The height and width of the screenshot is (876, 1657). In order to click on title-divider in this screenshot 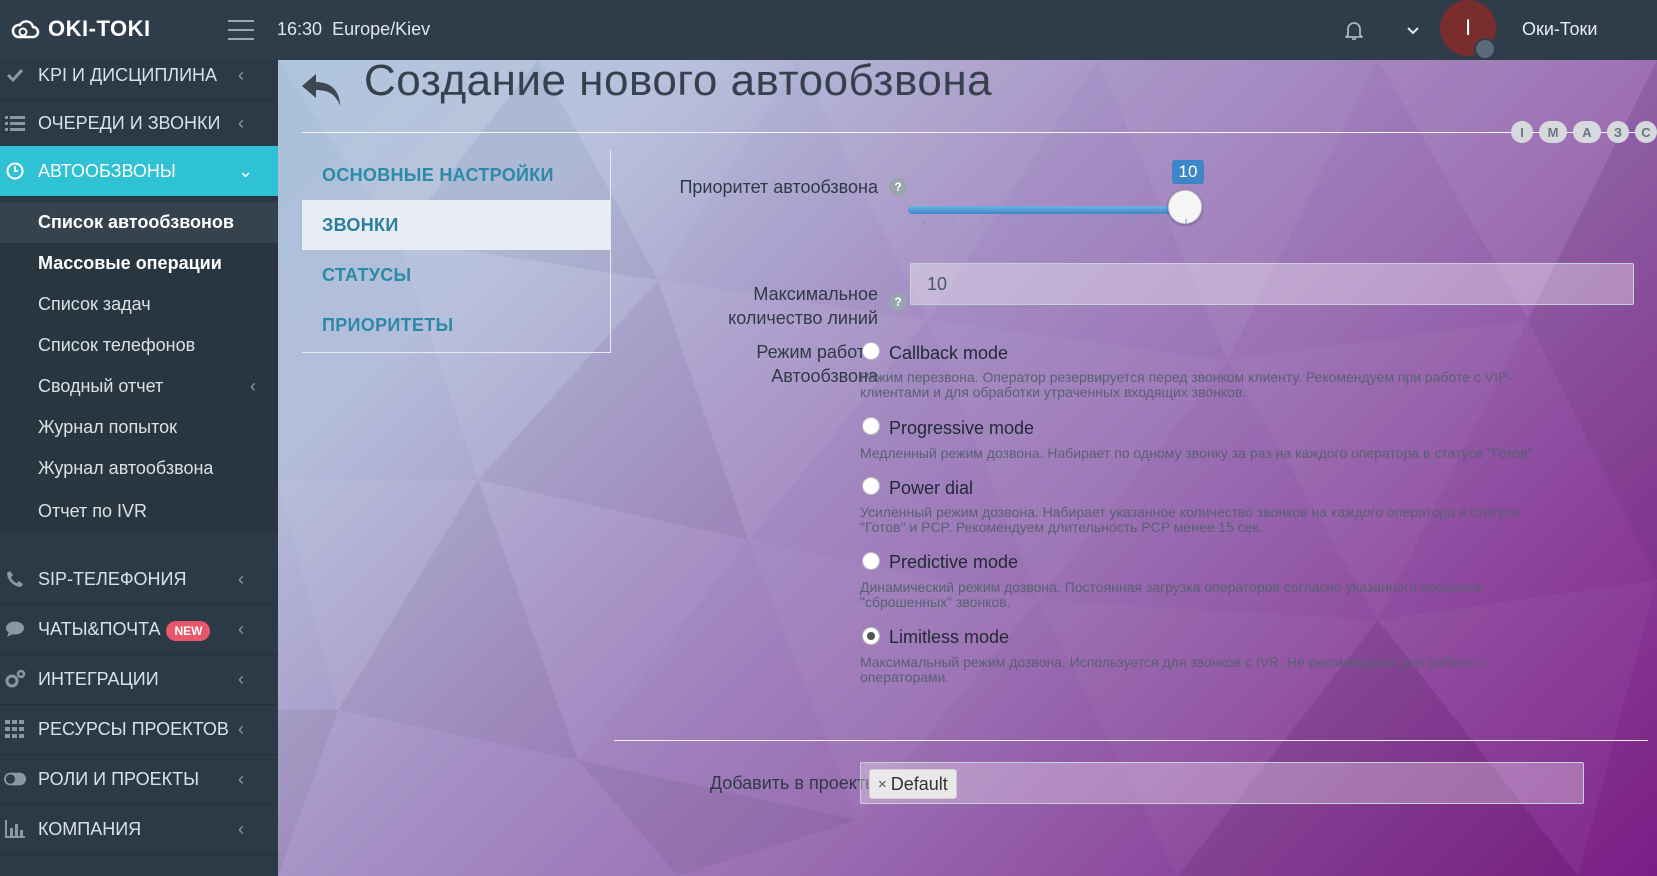, I will do `click(979, 132)`.